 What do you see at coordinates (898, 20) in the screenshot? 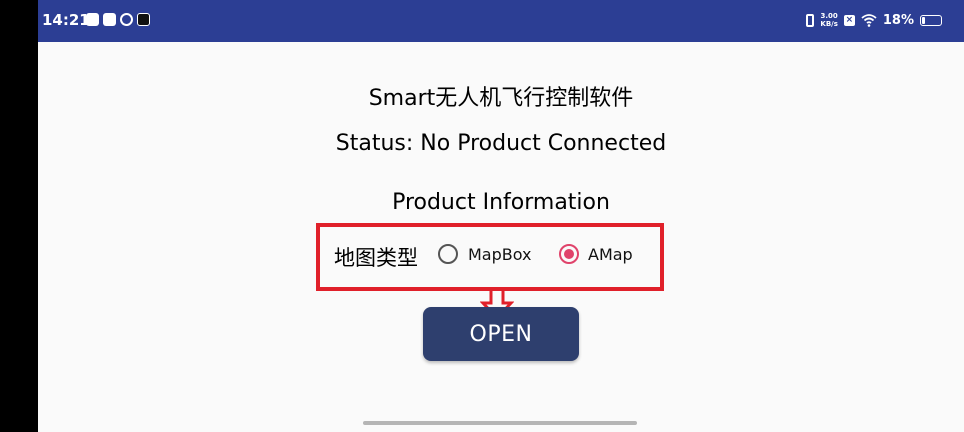
I see `battery-percent: 18%` at bounding box center [898, 20].